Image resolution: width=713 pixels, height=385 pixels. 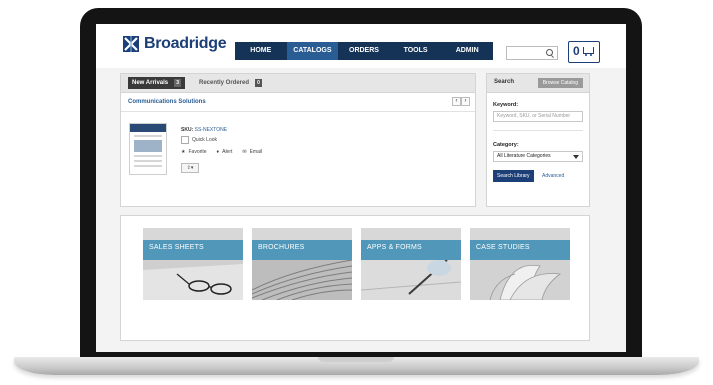 I want to click on nav-home: HOME, so click(x=261, y=51).